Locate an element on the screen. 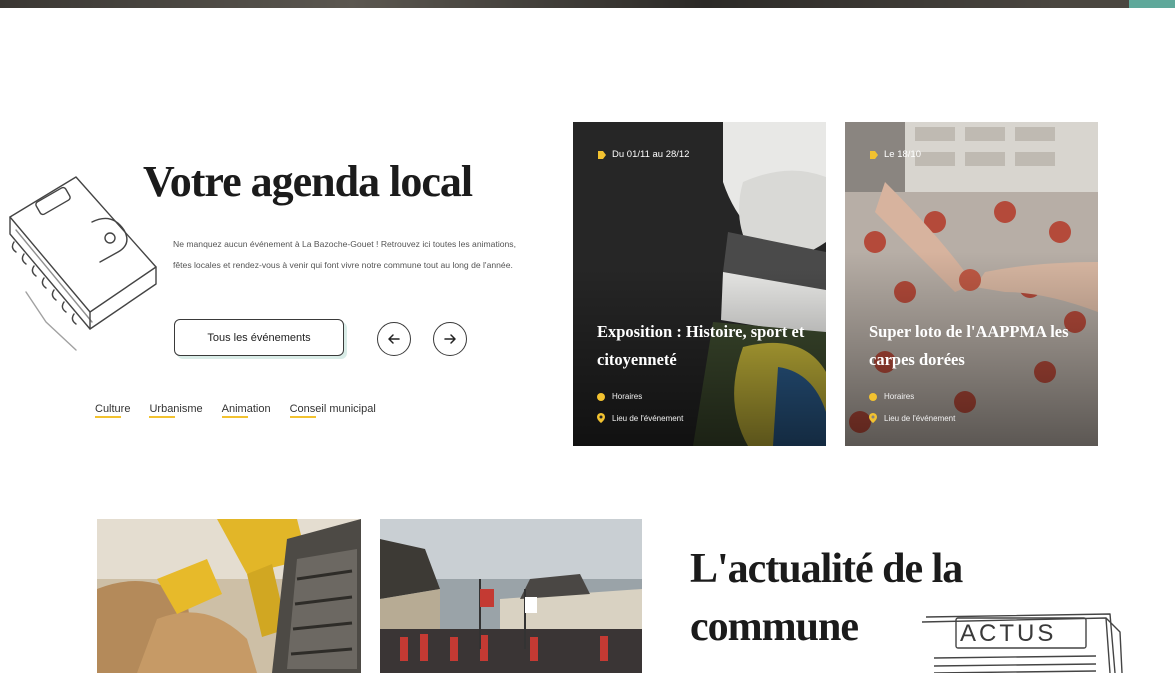 This screenshot has width=1175, height=673. event-date: Du 01/11 au 28/12 is located at coordinates (643, 154).